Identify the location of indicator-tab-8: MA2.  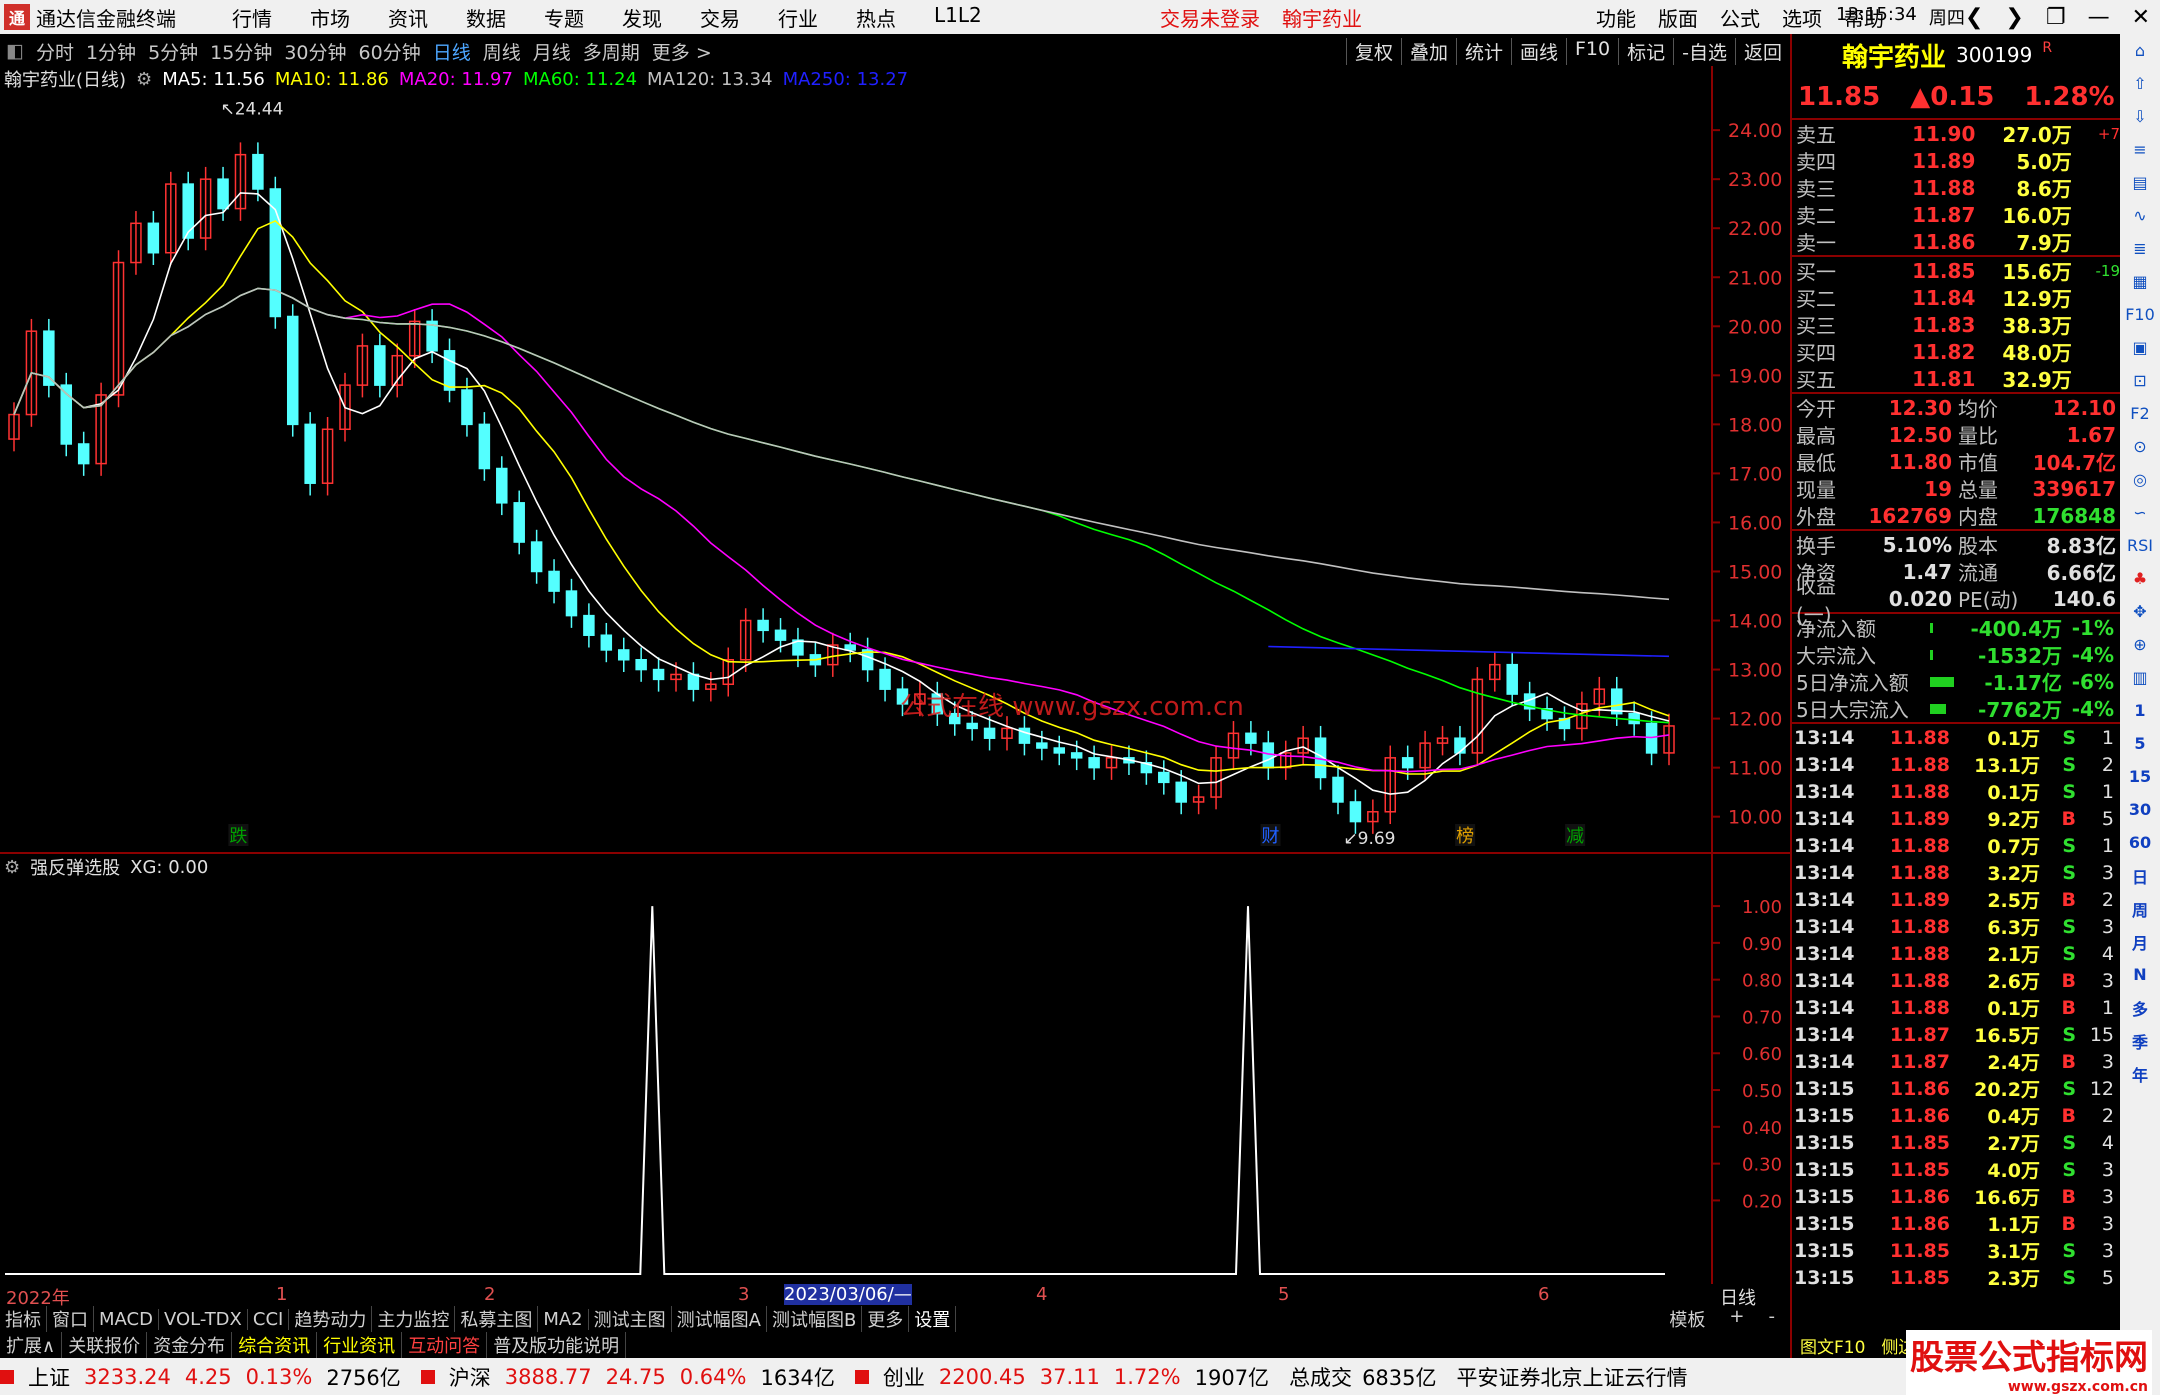
(563, 1319).